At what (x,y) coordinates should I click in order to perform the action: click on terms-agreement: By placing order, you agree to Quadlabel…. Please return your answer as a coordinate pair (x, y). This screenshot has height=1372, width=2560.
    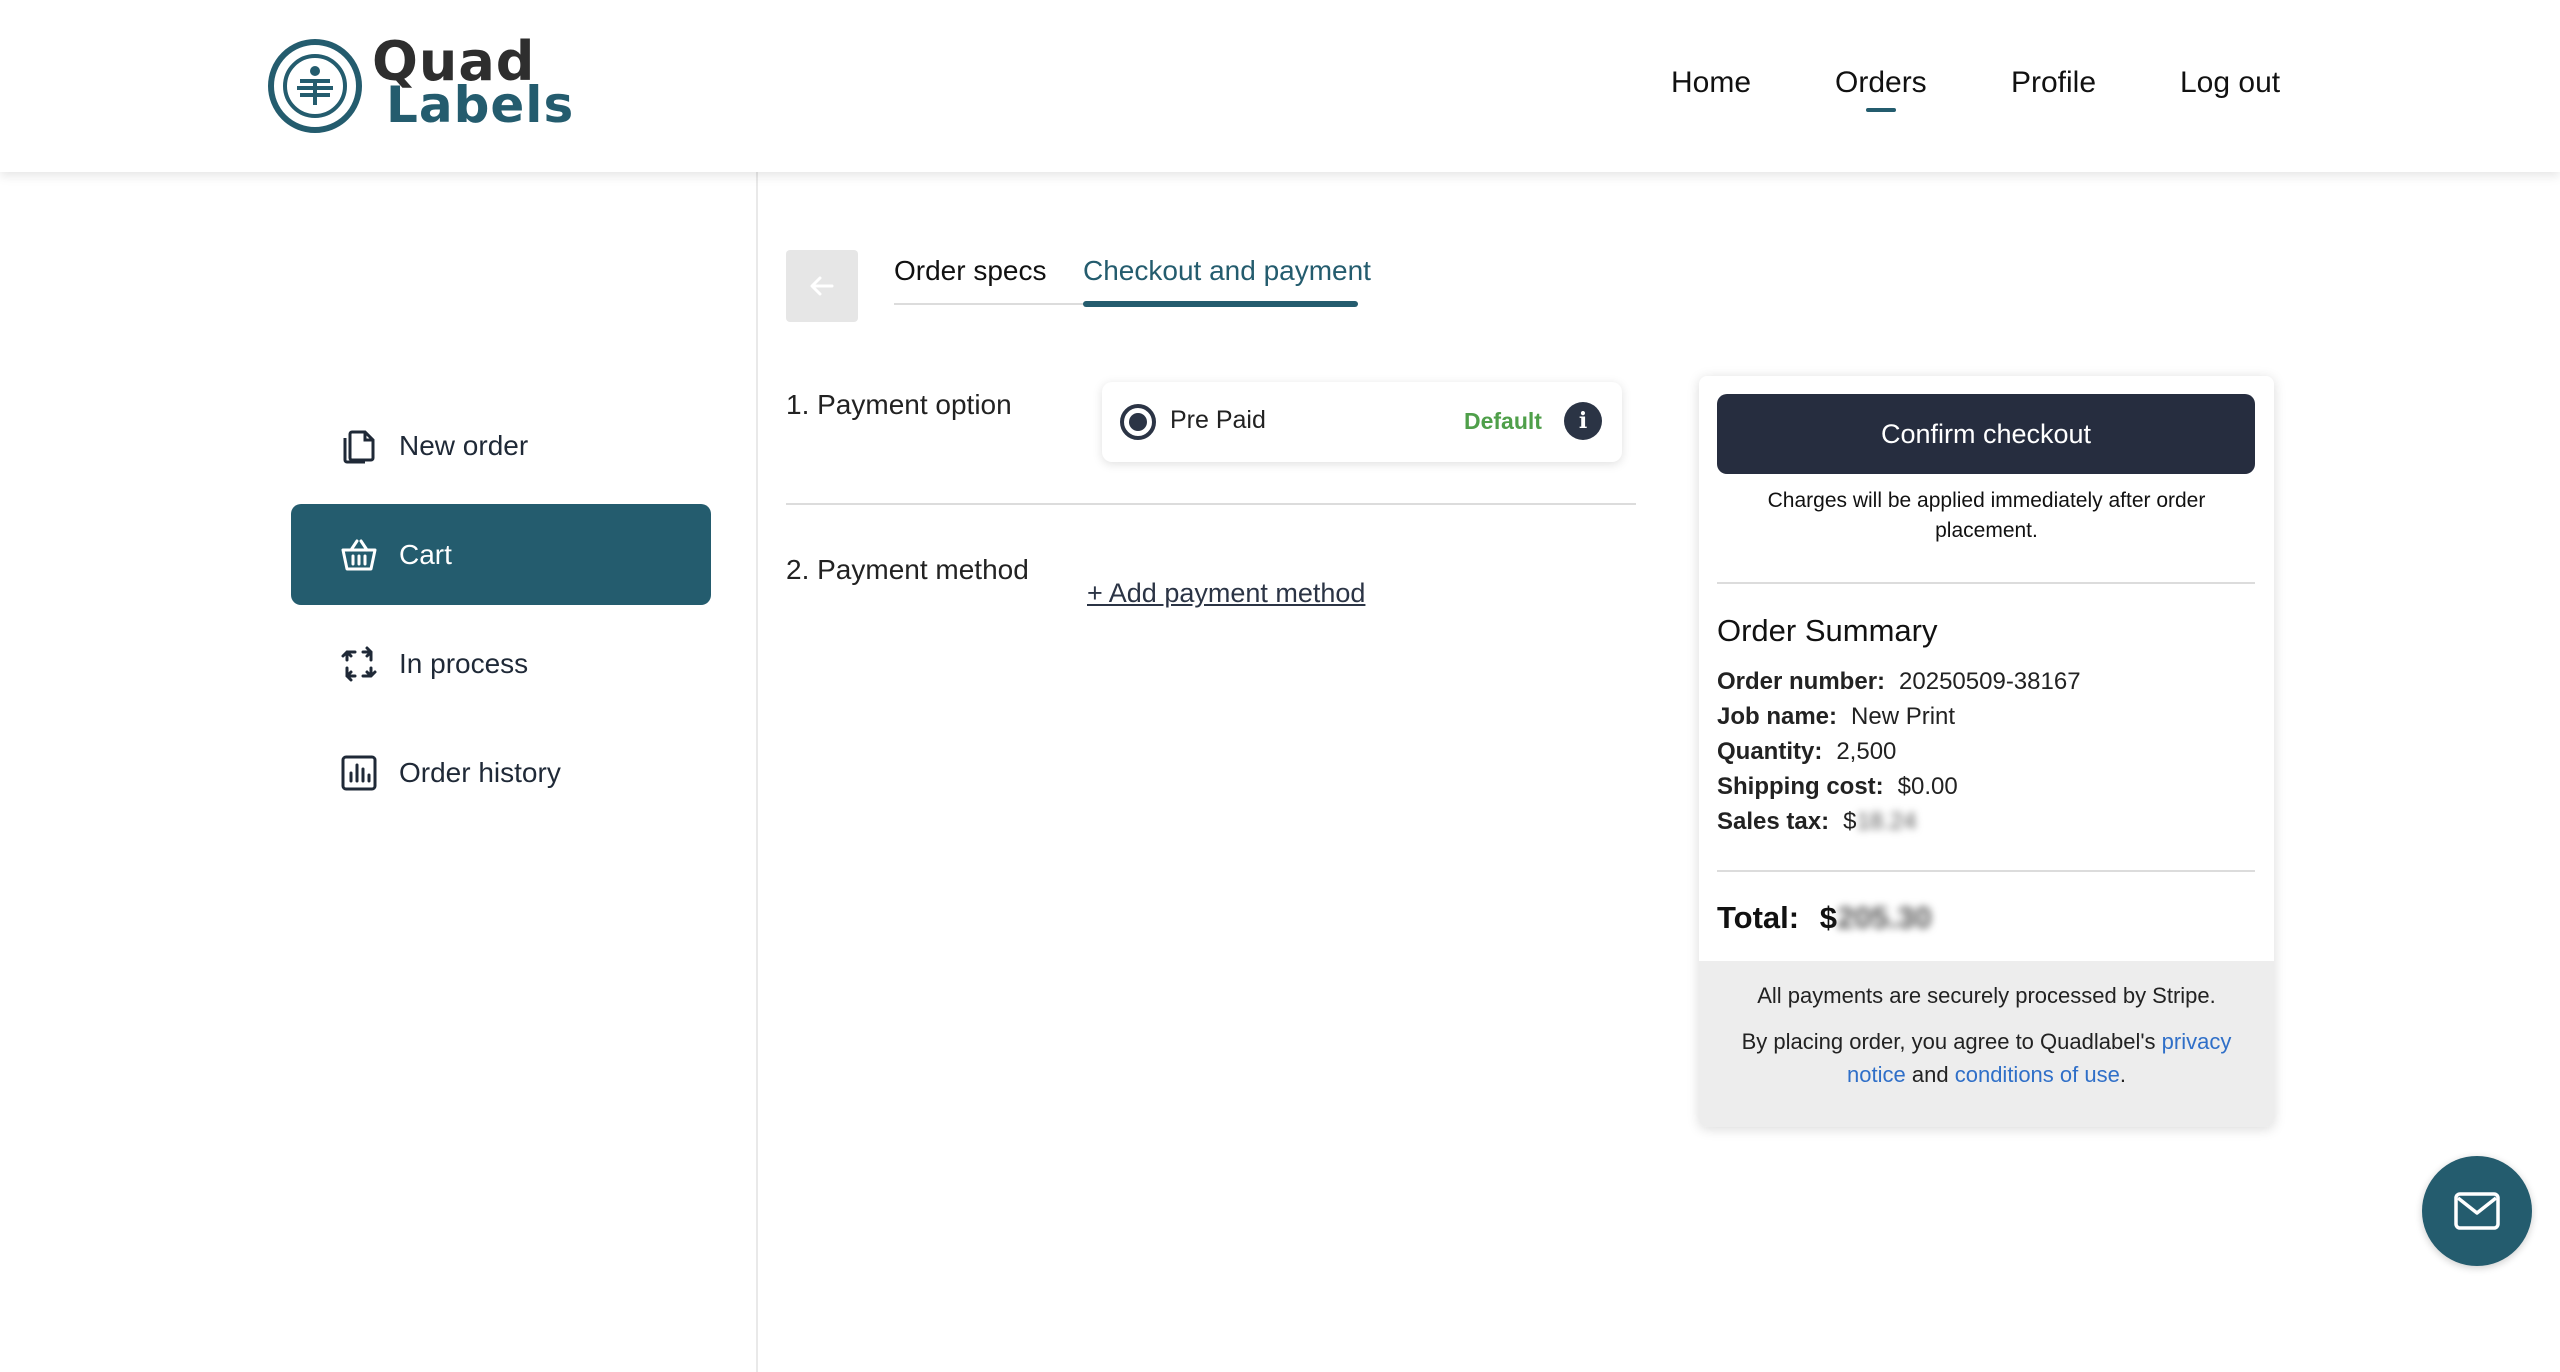
    Looking at the image, I should click on (1986, 1058).